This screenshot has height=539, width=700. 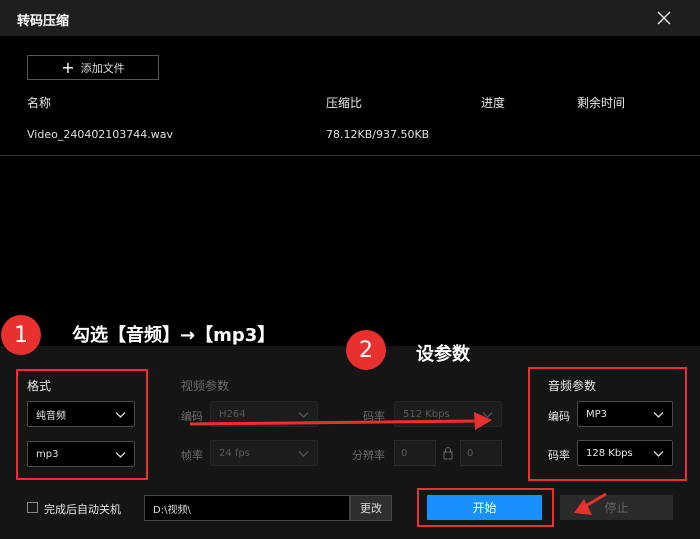 What do you see at coordinates (192, 455) in the screenshot?
I see `video-fps-label: 帧率` at bounding box center [192, 455].